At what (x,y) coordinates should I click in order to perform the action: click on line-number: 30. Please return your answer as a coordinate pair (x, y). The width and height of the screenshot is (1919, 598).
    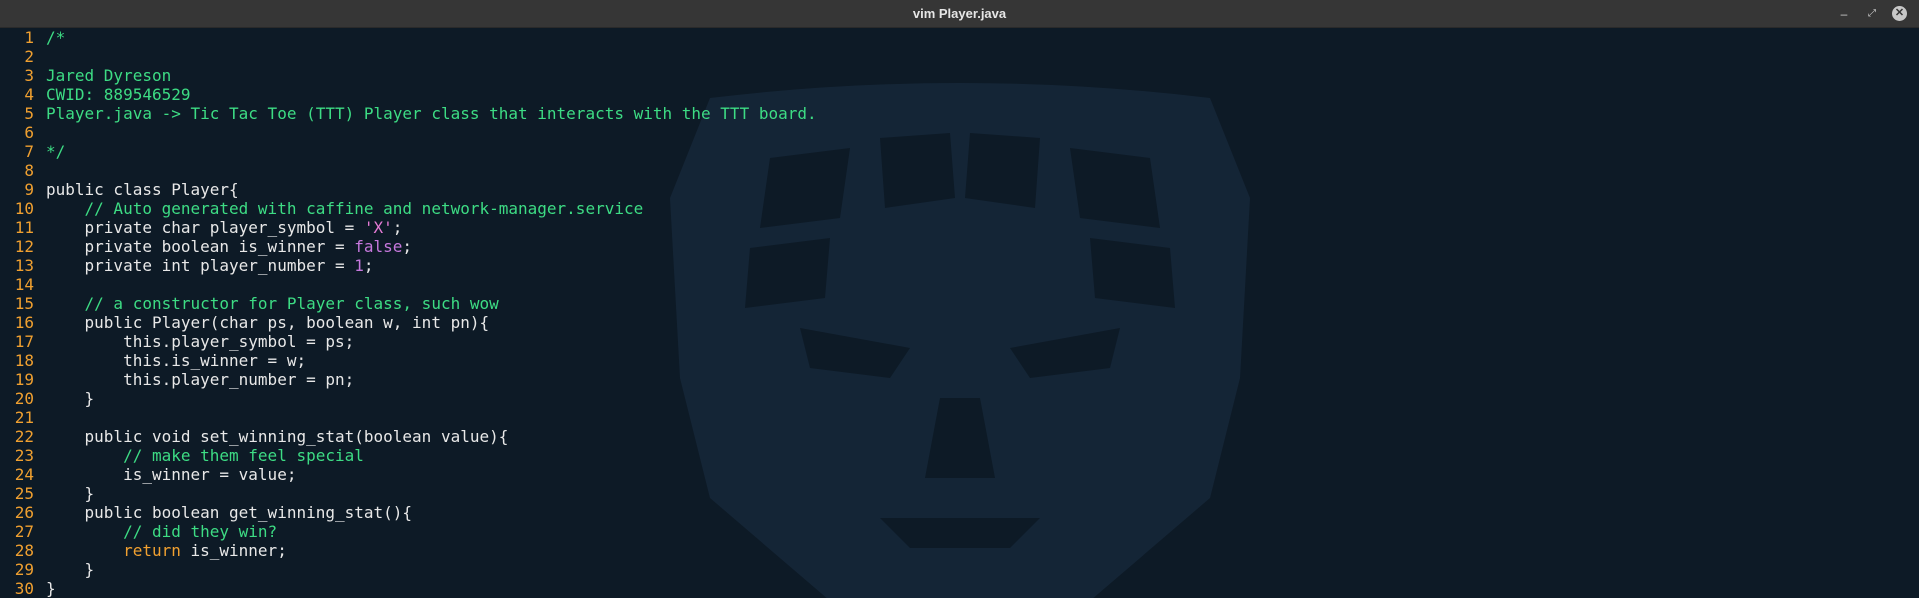
    Looking at the image, I should click on (24, 588).